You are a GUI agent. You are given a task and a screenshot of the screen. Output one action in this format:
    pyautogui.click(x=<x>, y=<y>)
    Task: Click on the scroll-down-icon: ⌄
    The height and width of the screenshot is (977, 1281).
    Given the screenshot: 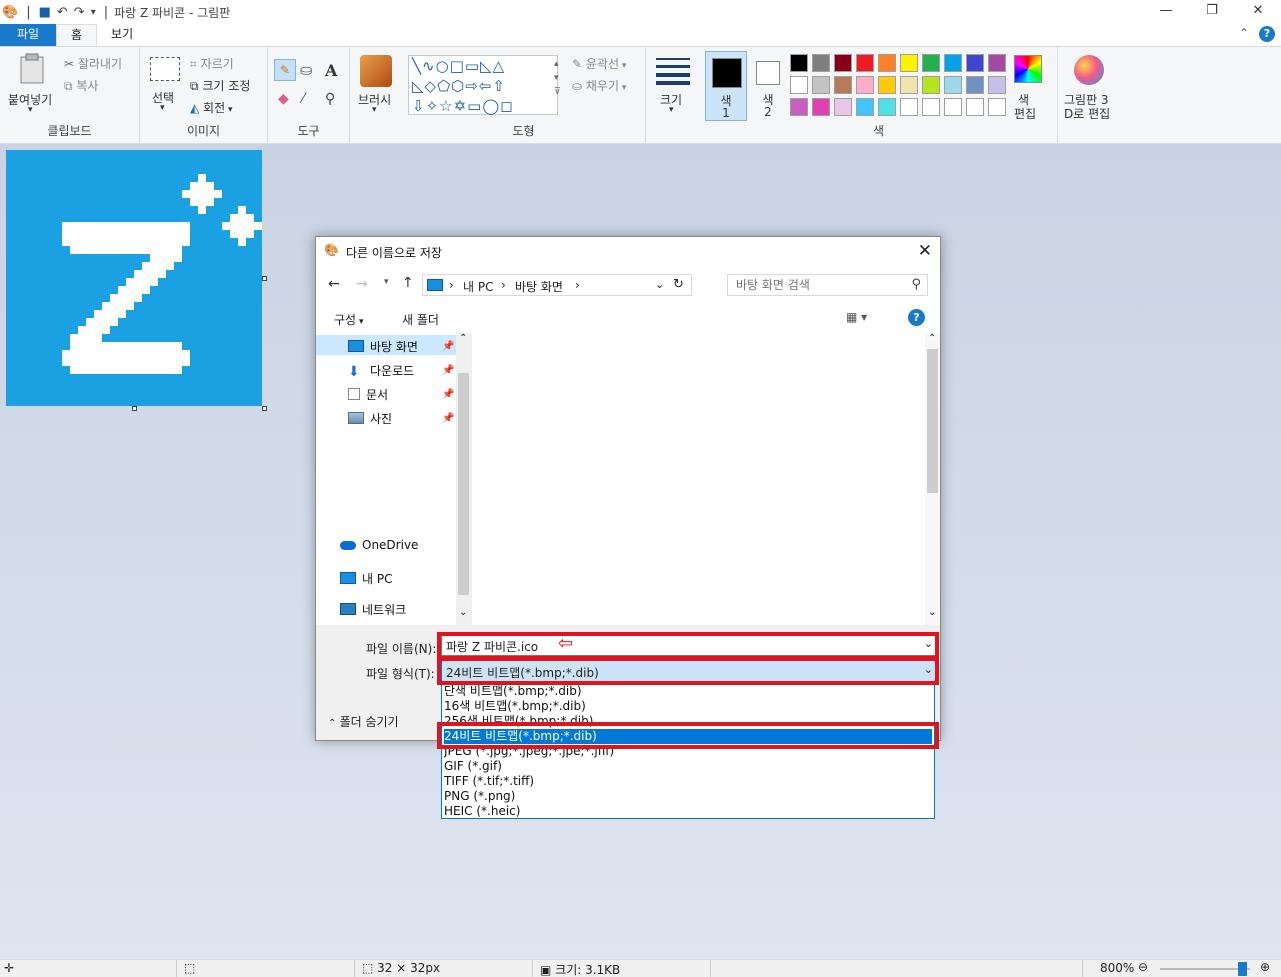 What is the action you would take?
    pyautogui.click(x=932, y=612)
    